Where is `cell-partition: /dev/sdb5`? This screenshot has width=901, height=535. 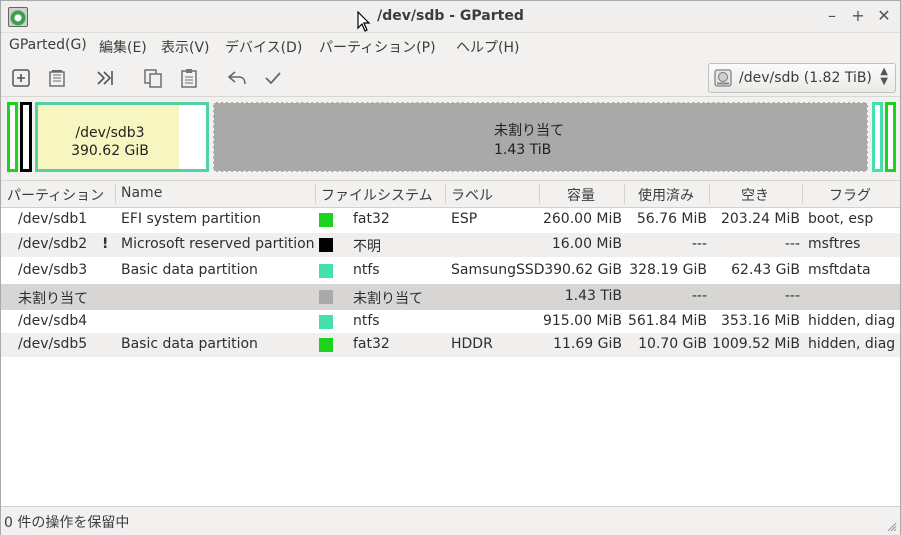 cell-partition: /dev/sdb5 is located at coordinates (53, 344).